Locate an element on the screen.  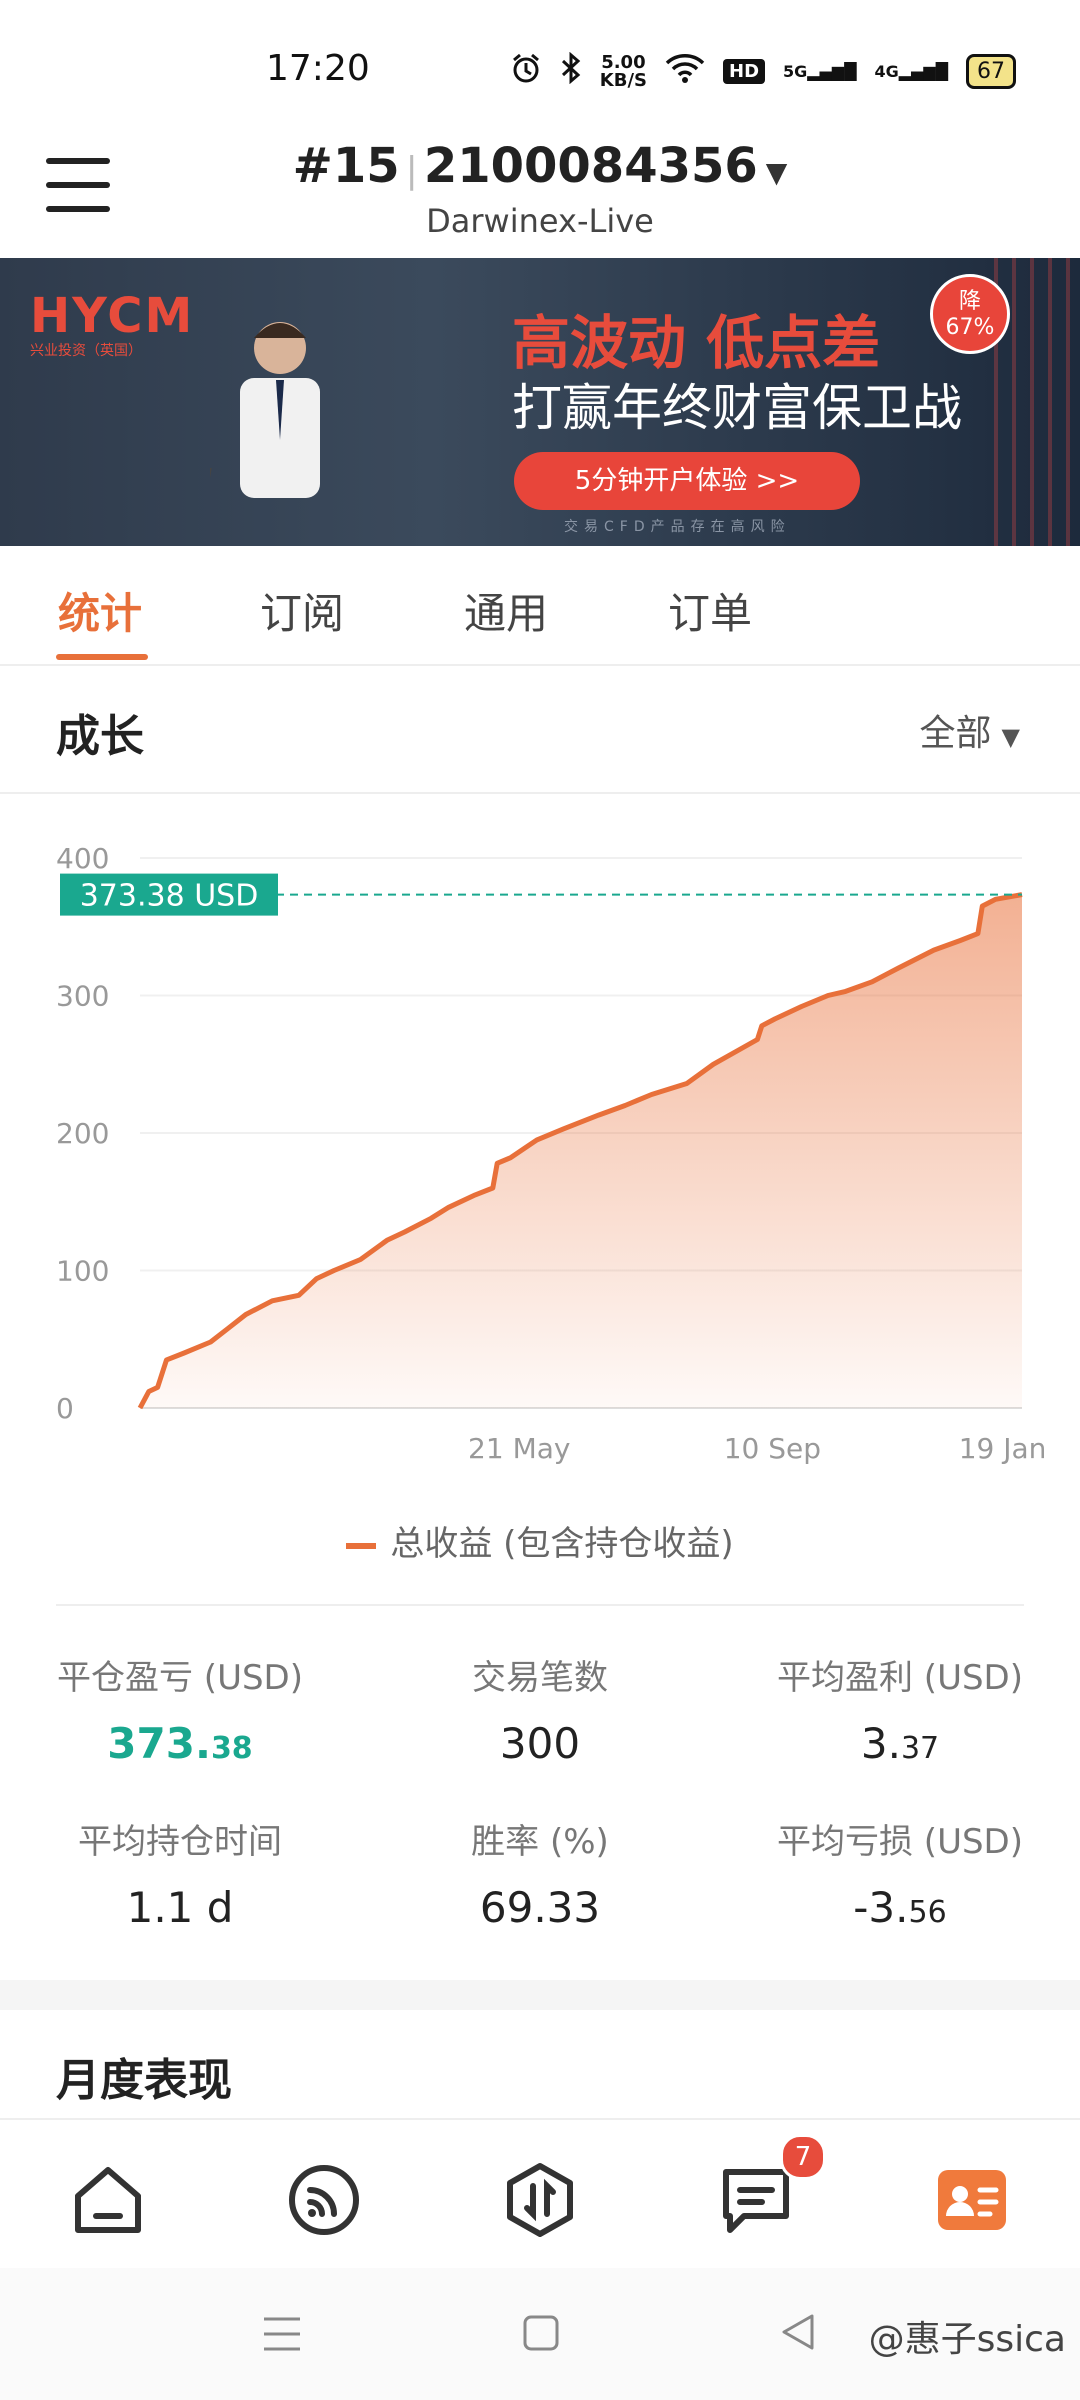
period-filter: 全部 ▼ is located at coordinates (970, 730).